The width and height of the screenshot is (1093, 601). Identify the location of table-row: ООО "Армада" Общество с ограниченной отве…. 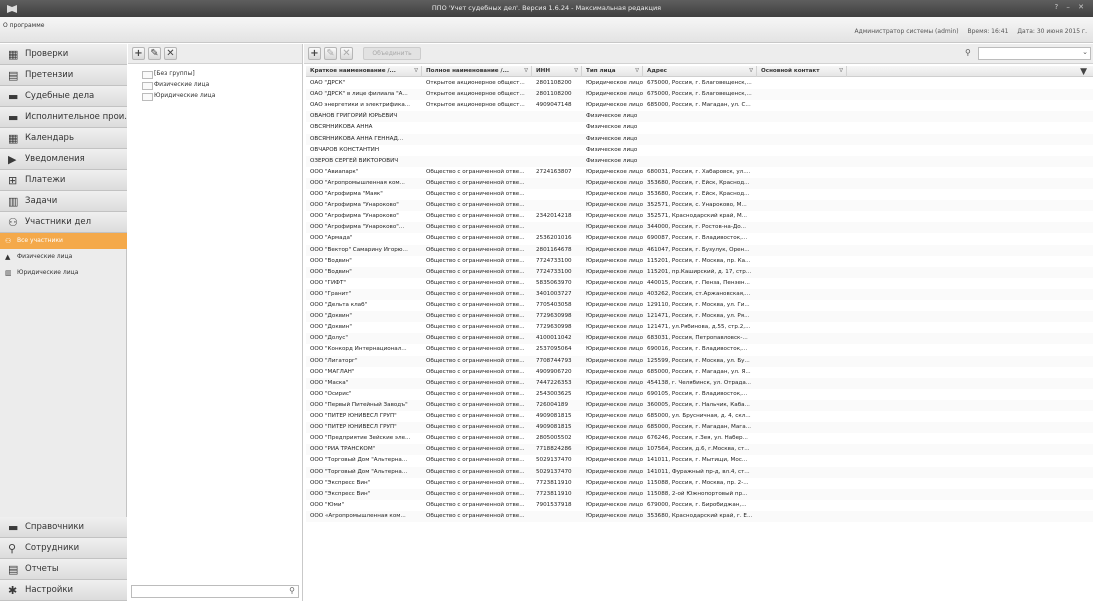
(699, 238).